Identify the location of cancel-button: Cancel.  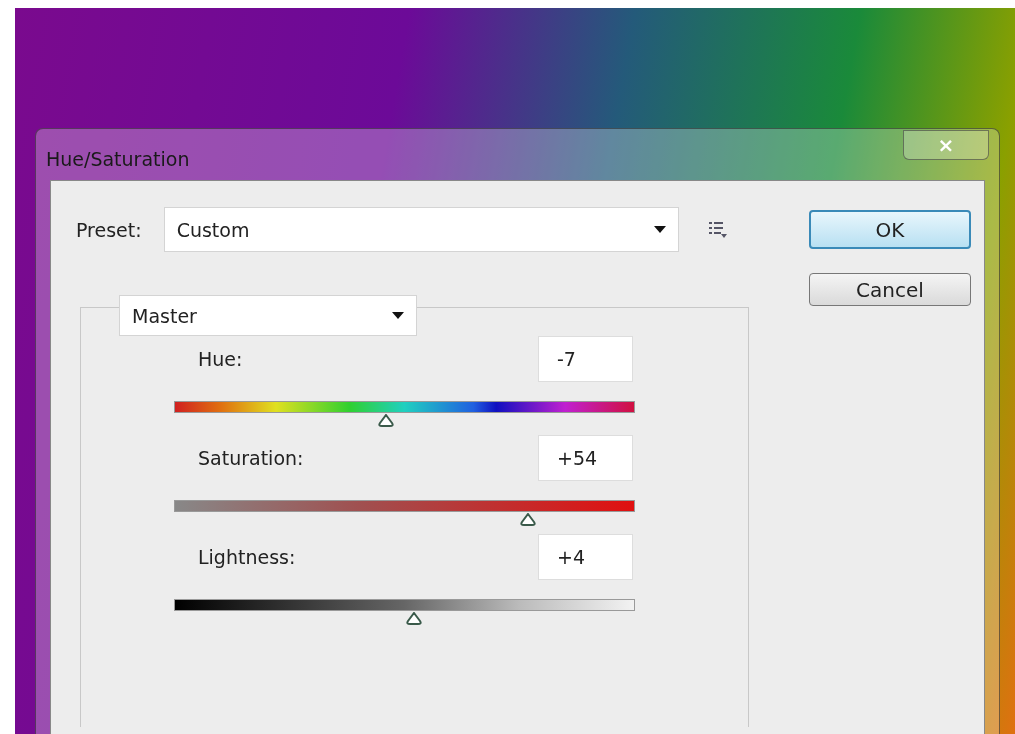
(890, 289).